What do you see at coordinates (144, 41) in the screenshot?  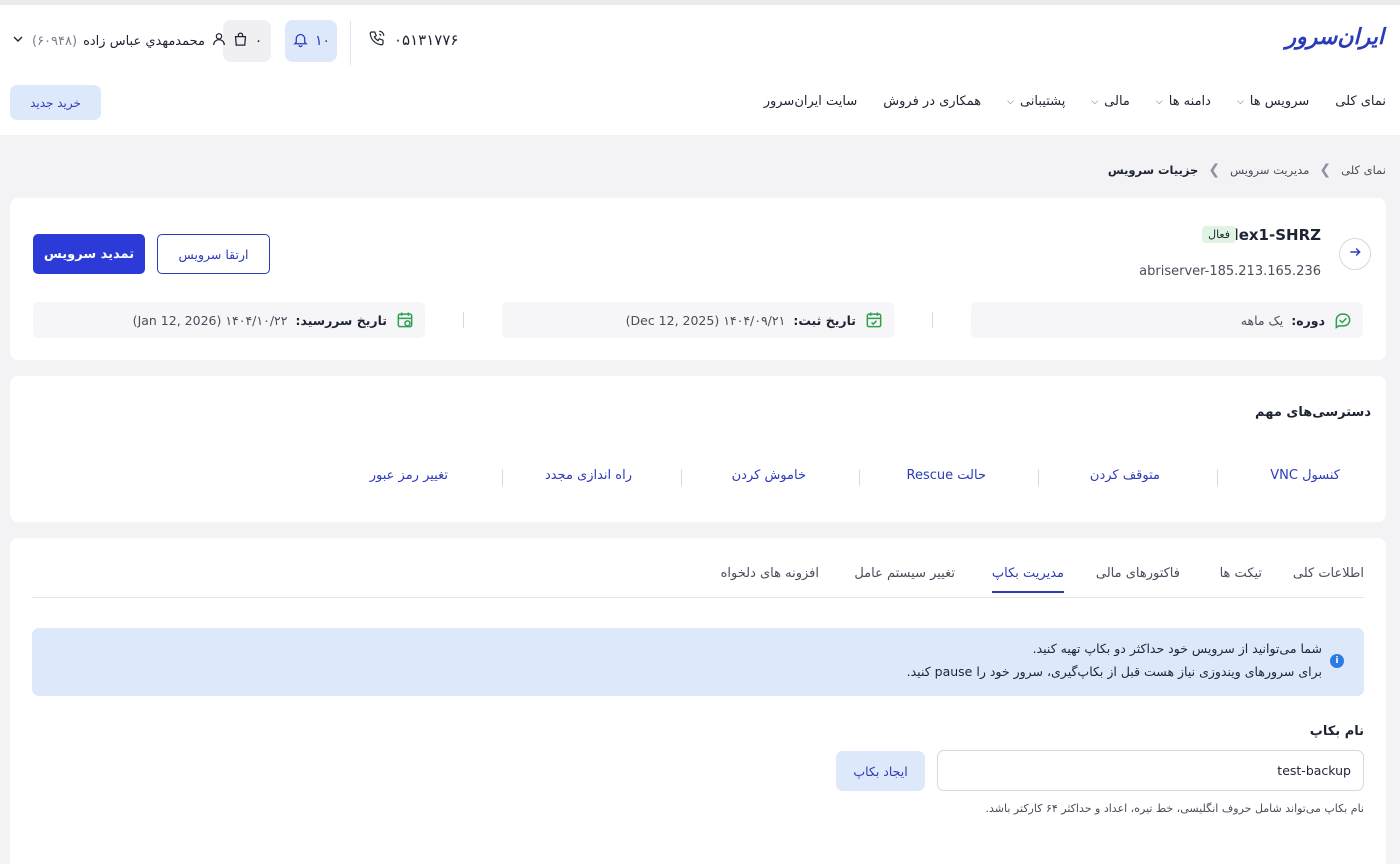 I see `user-name: محمدمهدي عباس زاده` at bounding box center [144, 41].